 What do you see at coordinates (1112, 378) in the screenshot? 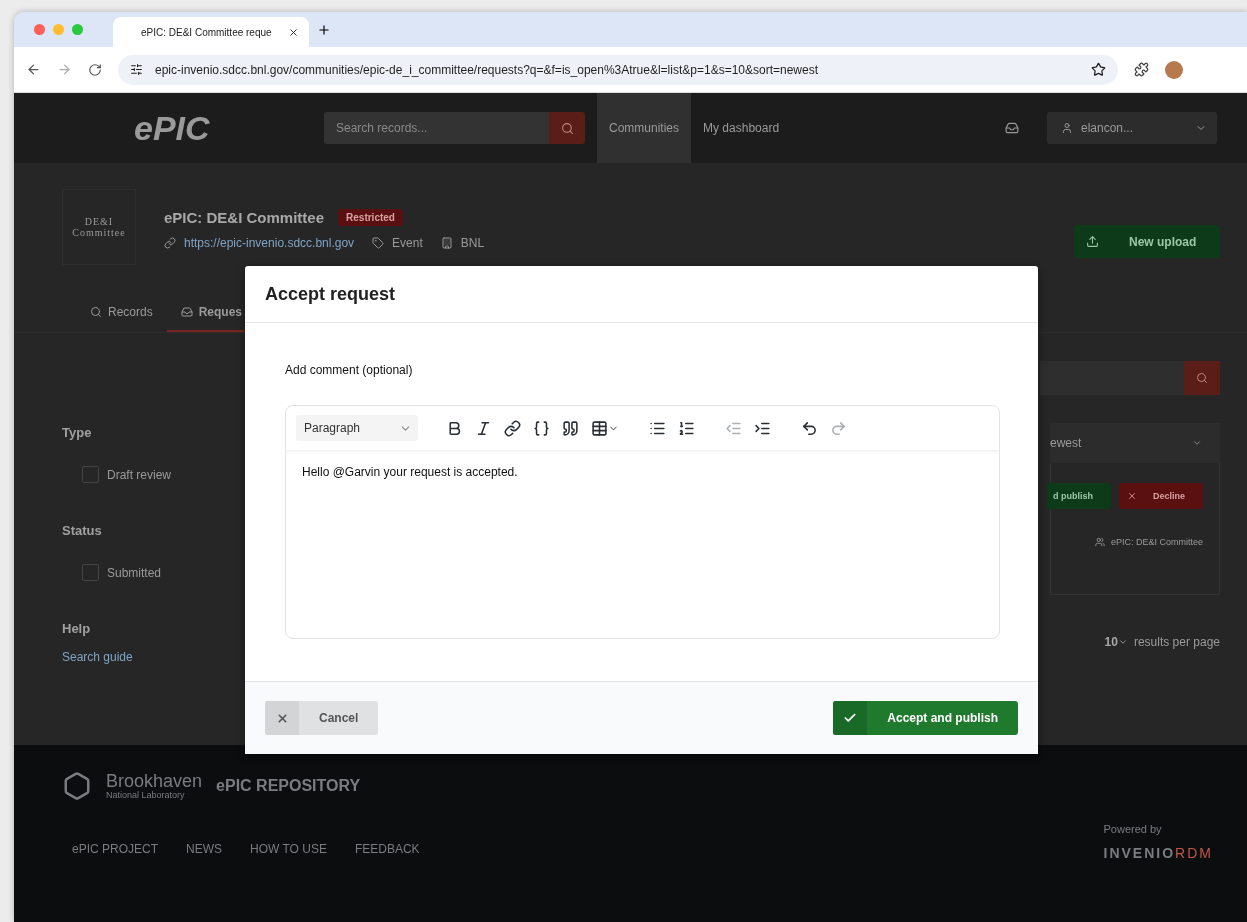
I see `requests-search-field` at bounding box center [1112, 378].